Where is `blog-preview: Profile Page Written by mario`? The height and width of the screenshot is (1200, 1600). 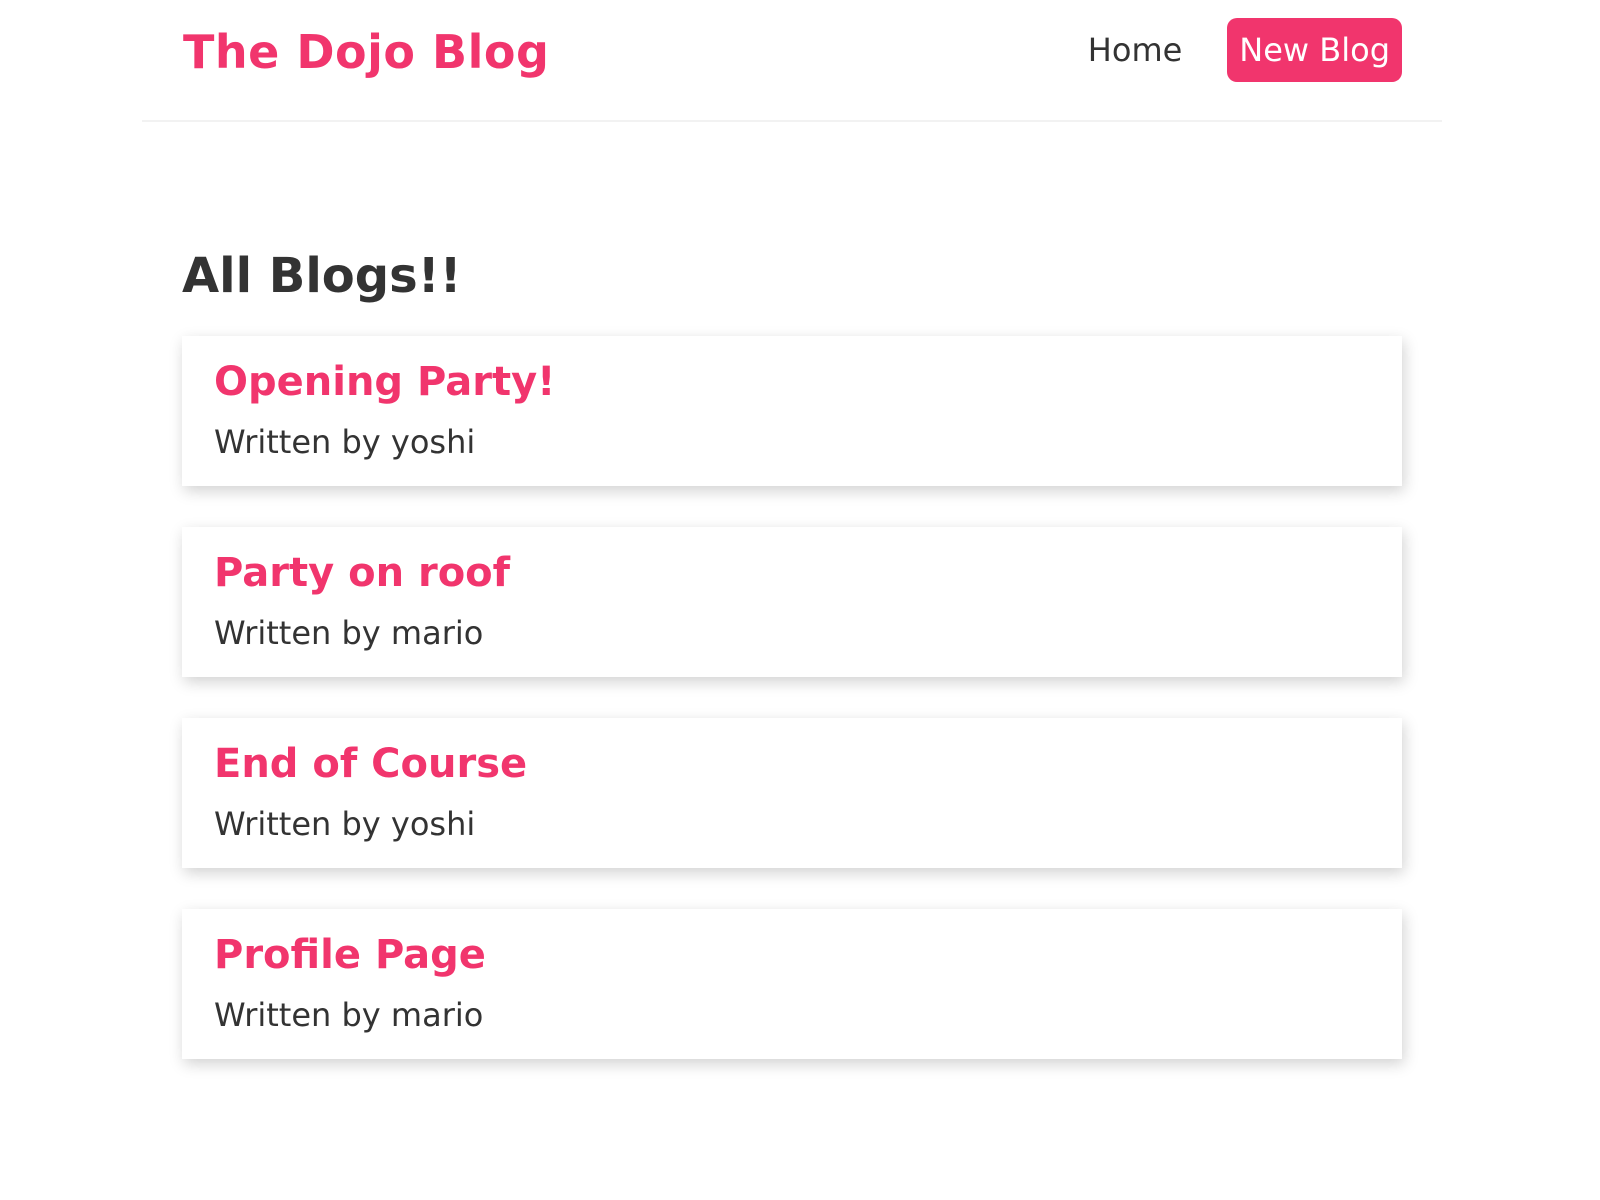 blog-preview: Profile Page Written by mario is located at coordinates (792, 984).